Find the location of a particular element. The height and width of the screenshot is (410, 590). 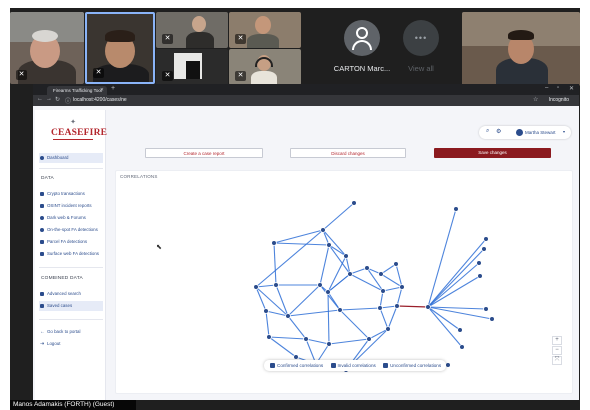

back-icon: ← is located at coordinates (40, 99).